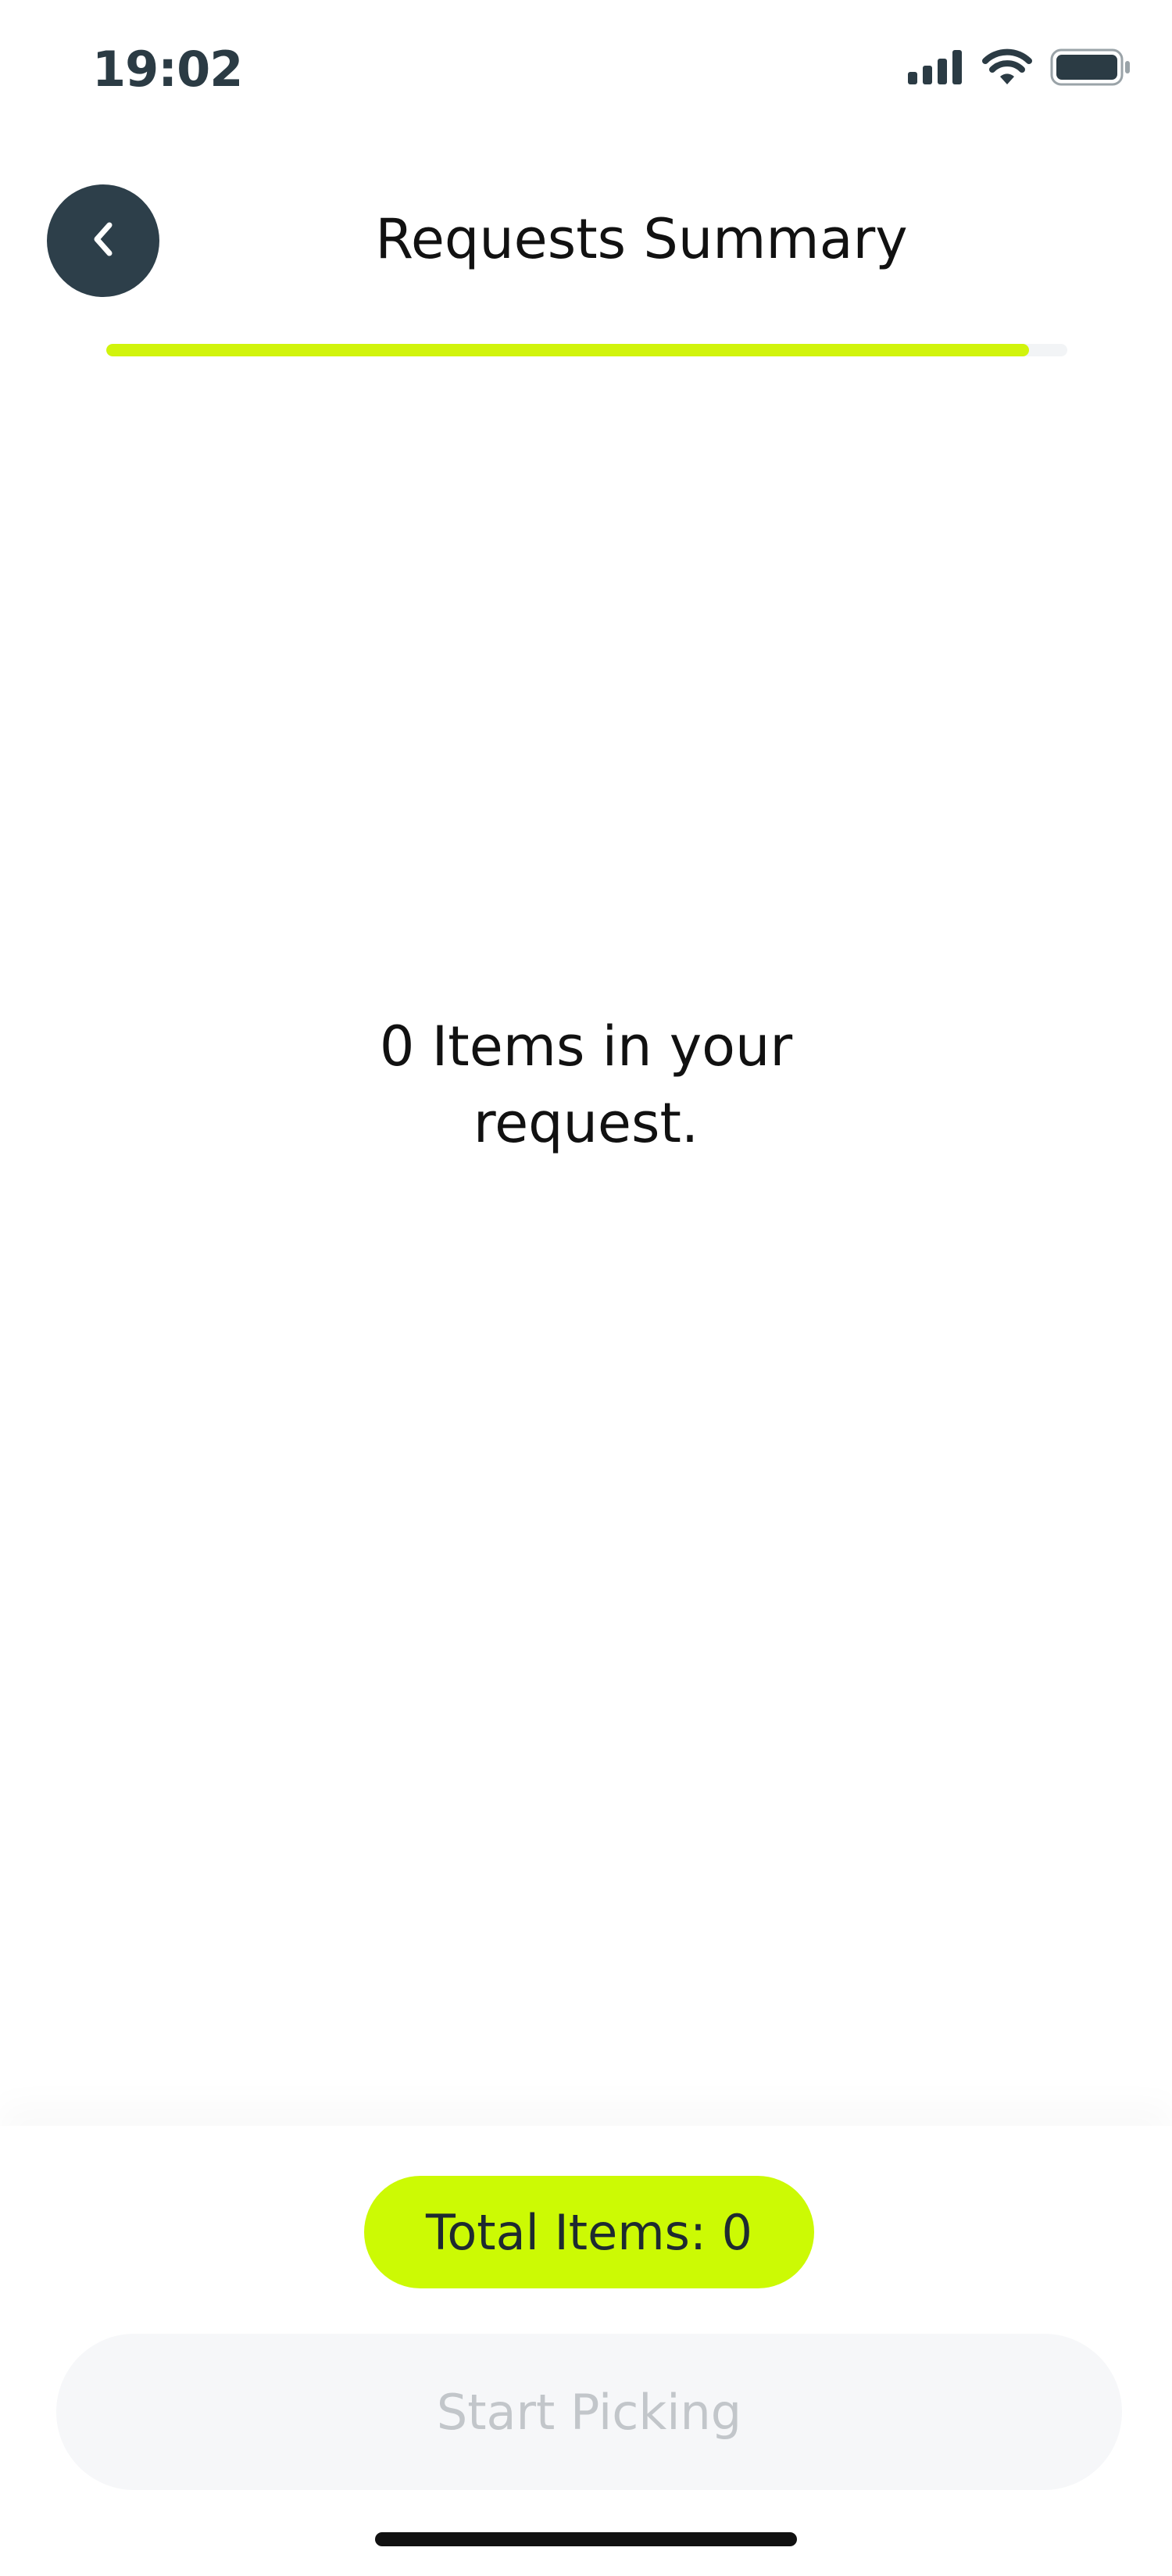 This screenshot has width=1172, height=2576. What do you see at coordinates (1007, 68) in the screenshot?
I see `wifi-icon` at bounding box center [1007, 68].